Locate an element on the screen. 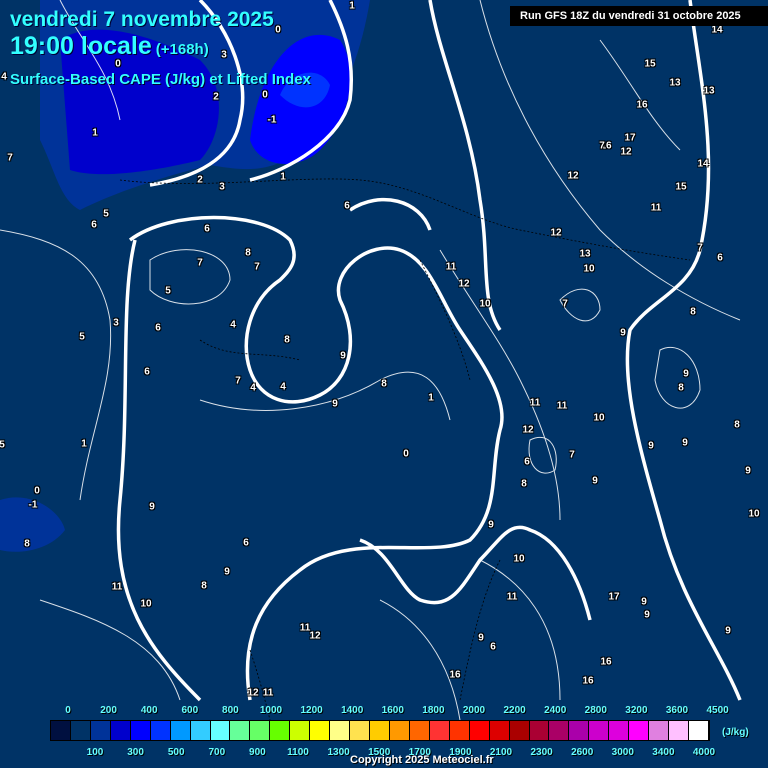 The width and height of the screenshot is (768, 768). legend-label: 3200 is located at coordinates (636, 710).